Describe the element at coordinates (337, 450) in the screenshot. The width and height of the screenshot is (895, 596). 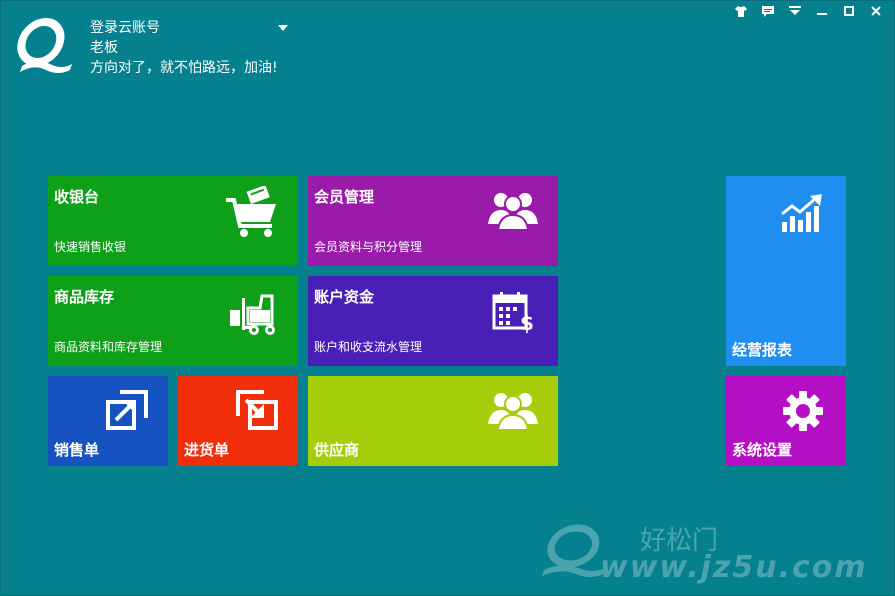
I see `tile-title: 供应商` at that location.